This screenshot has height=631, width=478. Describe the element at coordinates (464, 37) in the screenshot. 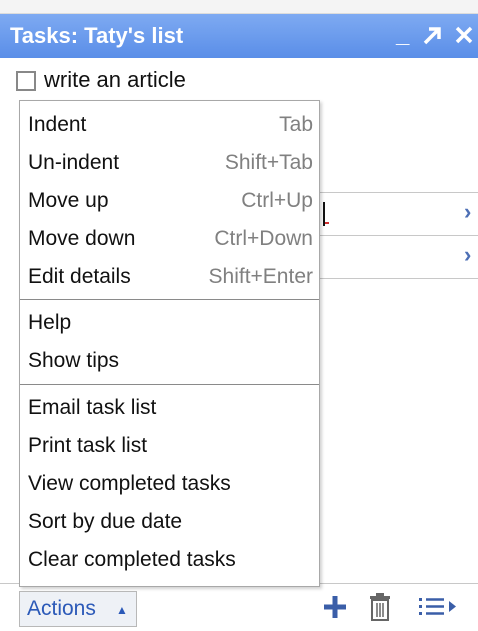

I see `close-icon` at that location.